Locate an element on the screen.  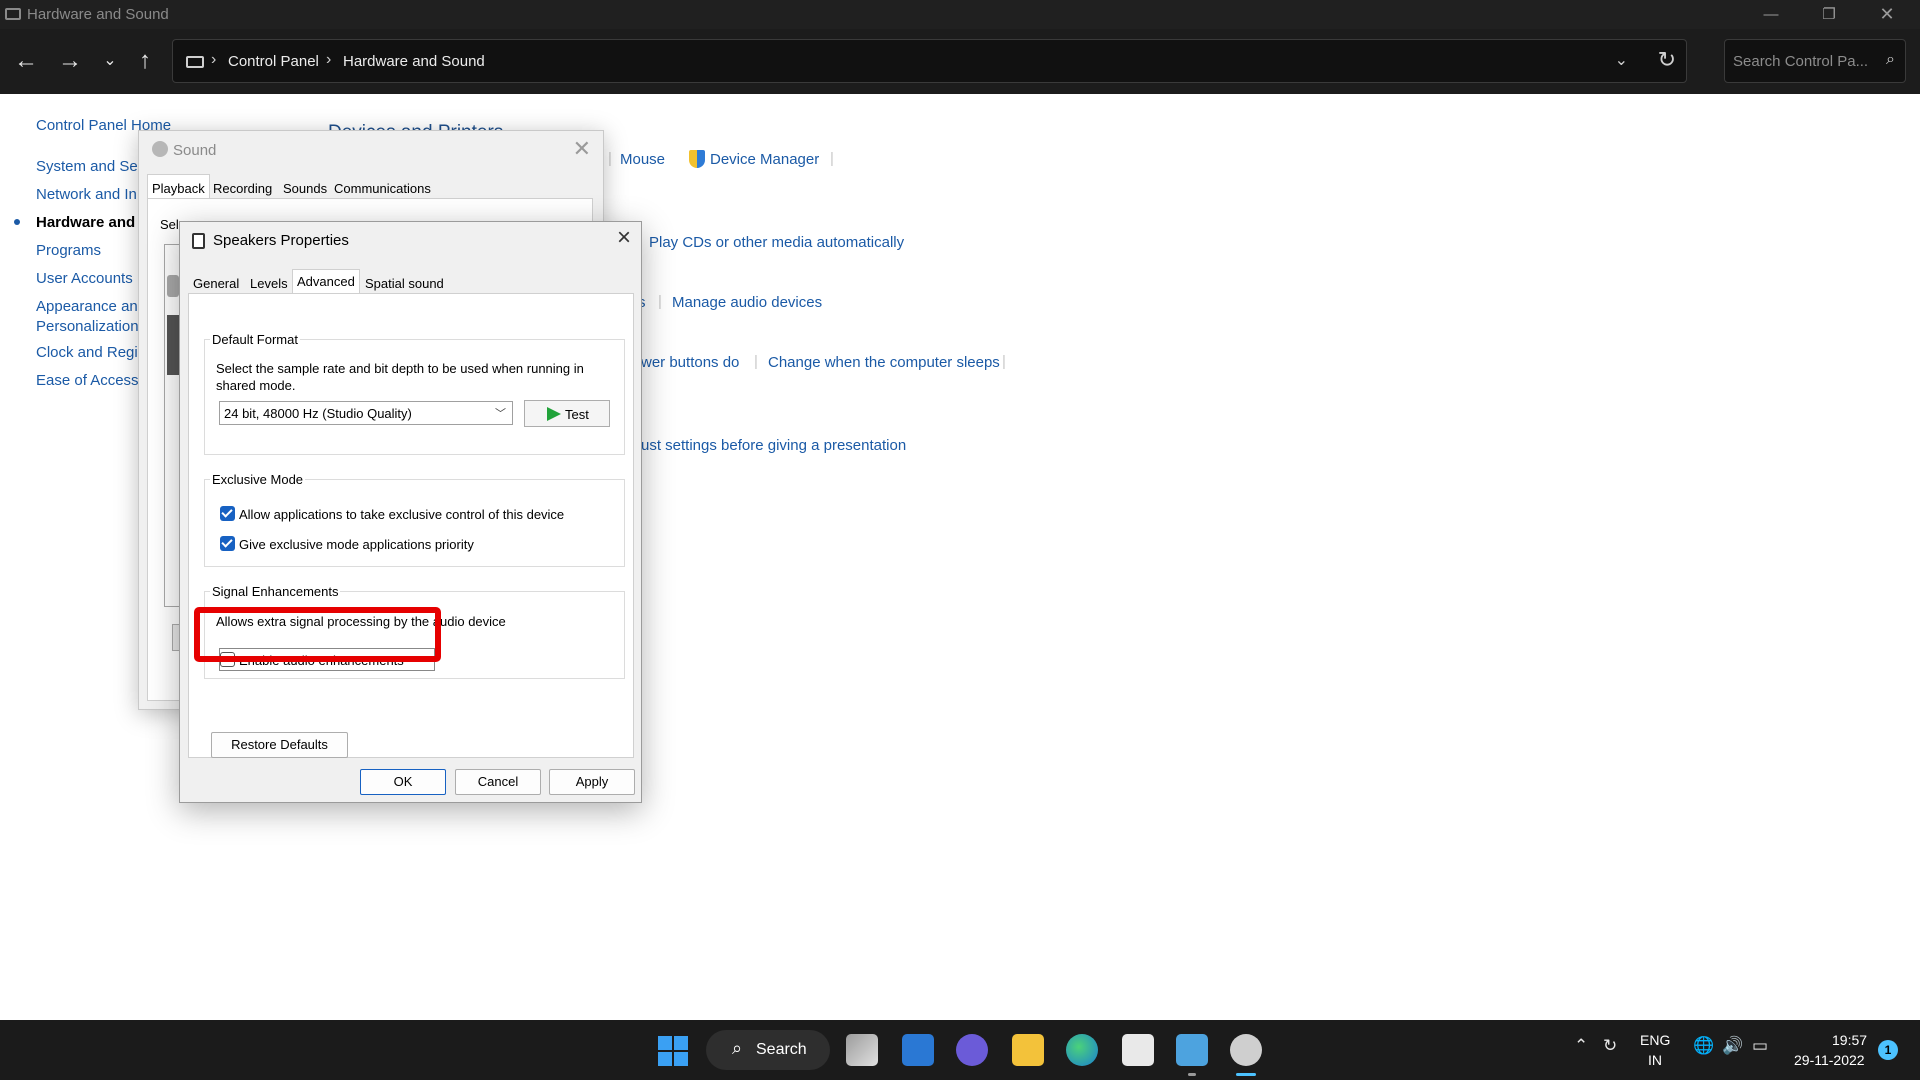
taskbar-search-button: ⌕ Search is located at coordinates (768, 1050).